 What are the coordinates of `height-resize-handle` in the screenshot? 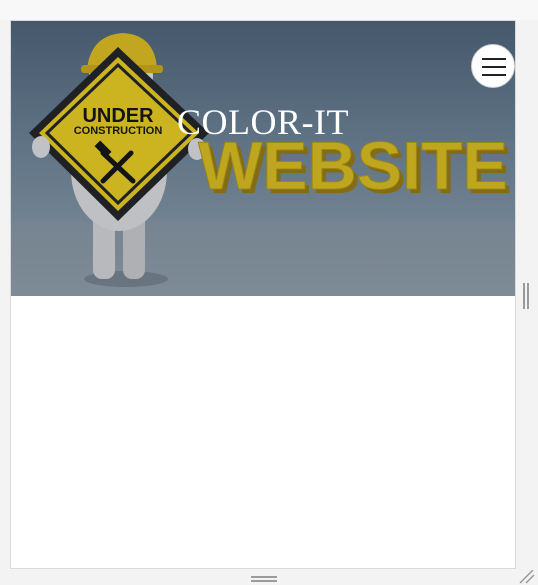 It's located at (264, 580).